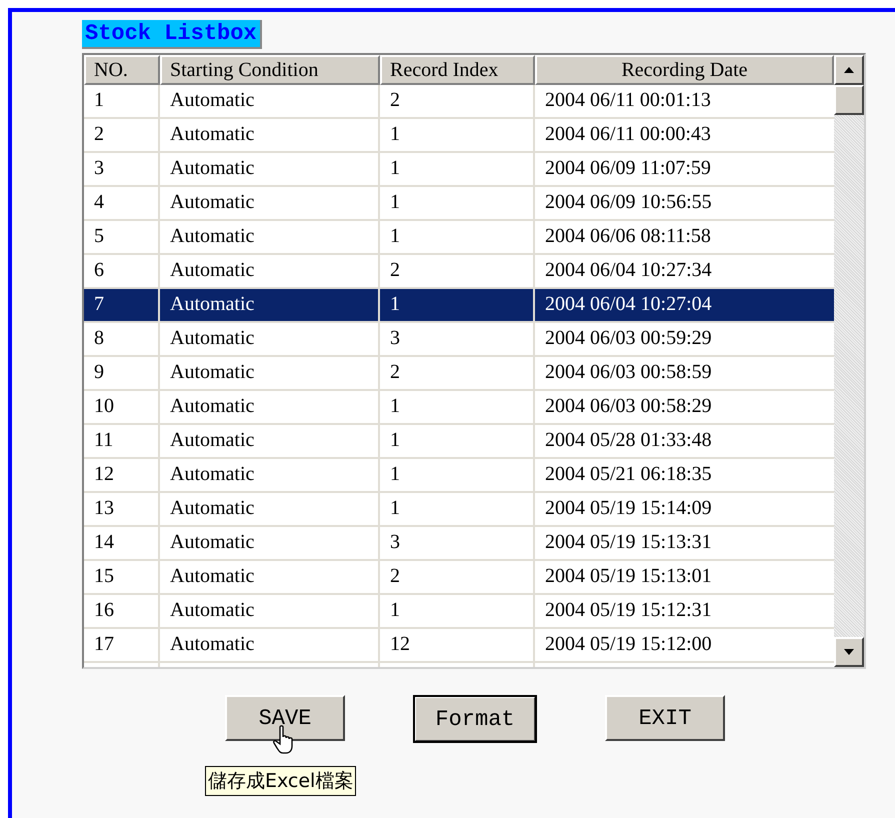 The image size is (895, 818). What do you see at coordinates (459, 102) in the screenshot?
I see `table-row: 1 Automatic 2 2004 06/11 00:01:13` at bounding box center [459, 102].